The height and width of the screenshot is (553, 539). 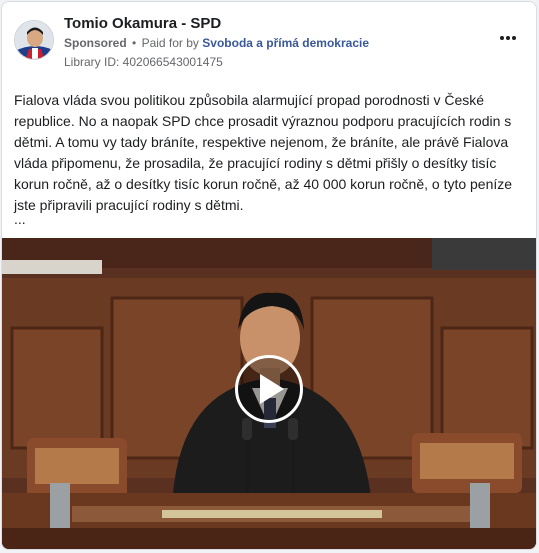 I want to click on page-name: Tomio Okamura - SPD, so click(x=142, y=24).